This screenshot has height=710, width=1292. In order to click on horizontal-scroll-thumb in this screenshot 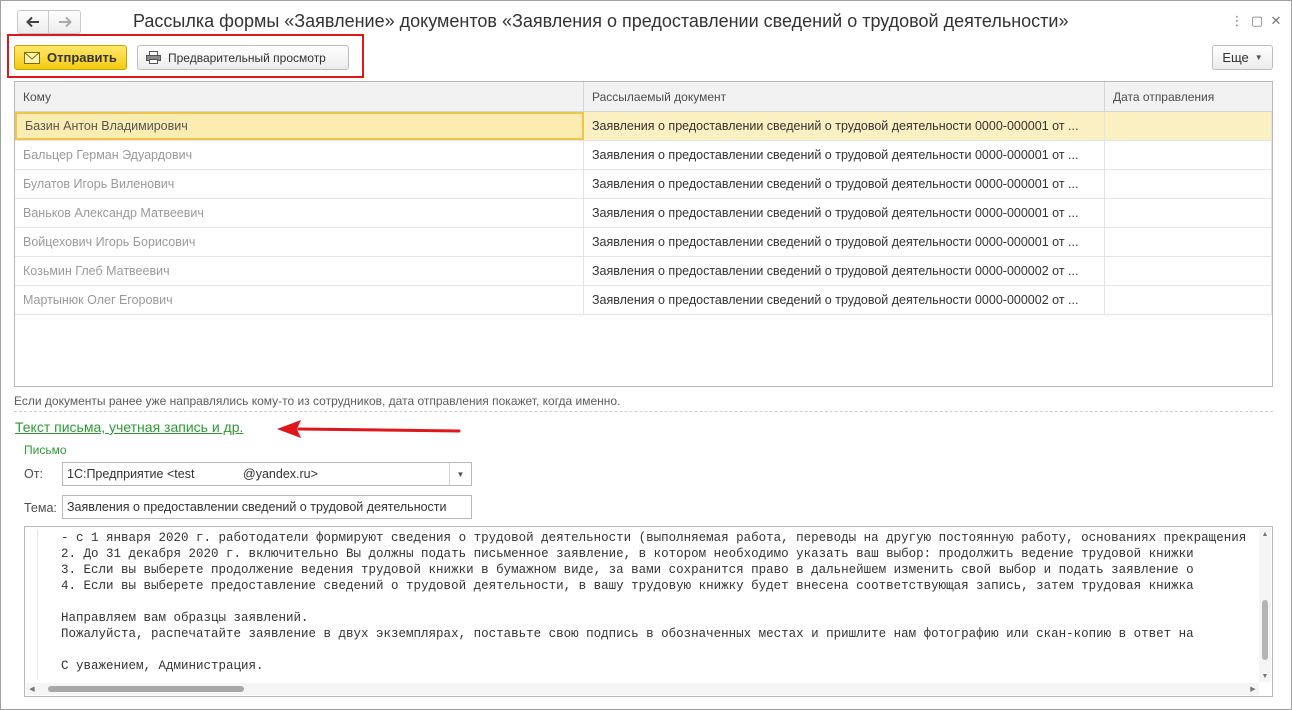, I will do `click(146, 689)`.